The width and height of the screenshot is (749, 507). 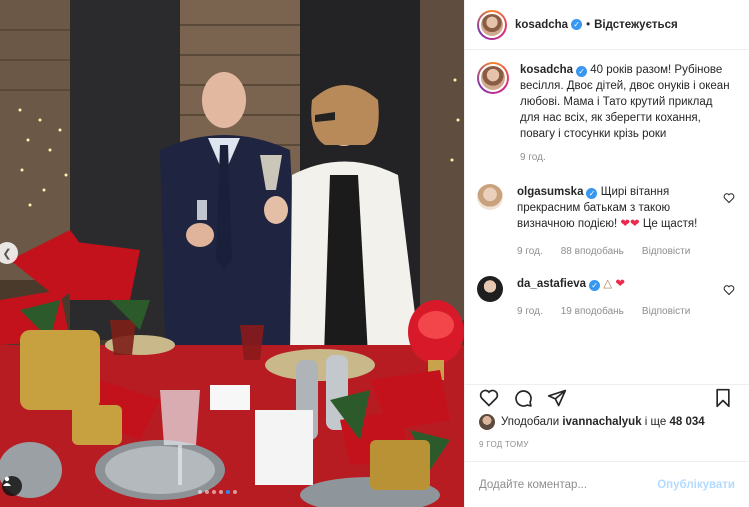 I want to click on comment-likes: 88 вподобань, so click(x=592, y=252).